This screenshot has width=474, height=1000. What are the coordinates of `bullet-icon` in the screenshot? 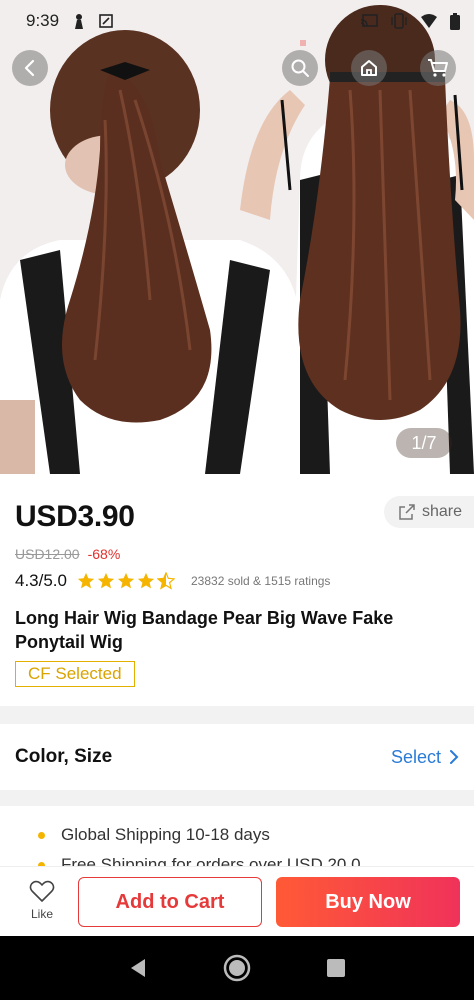 It's located at (41, 835).